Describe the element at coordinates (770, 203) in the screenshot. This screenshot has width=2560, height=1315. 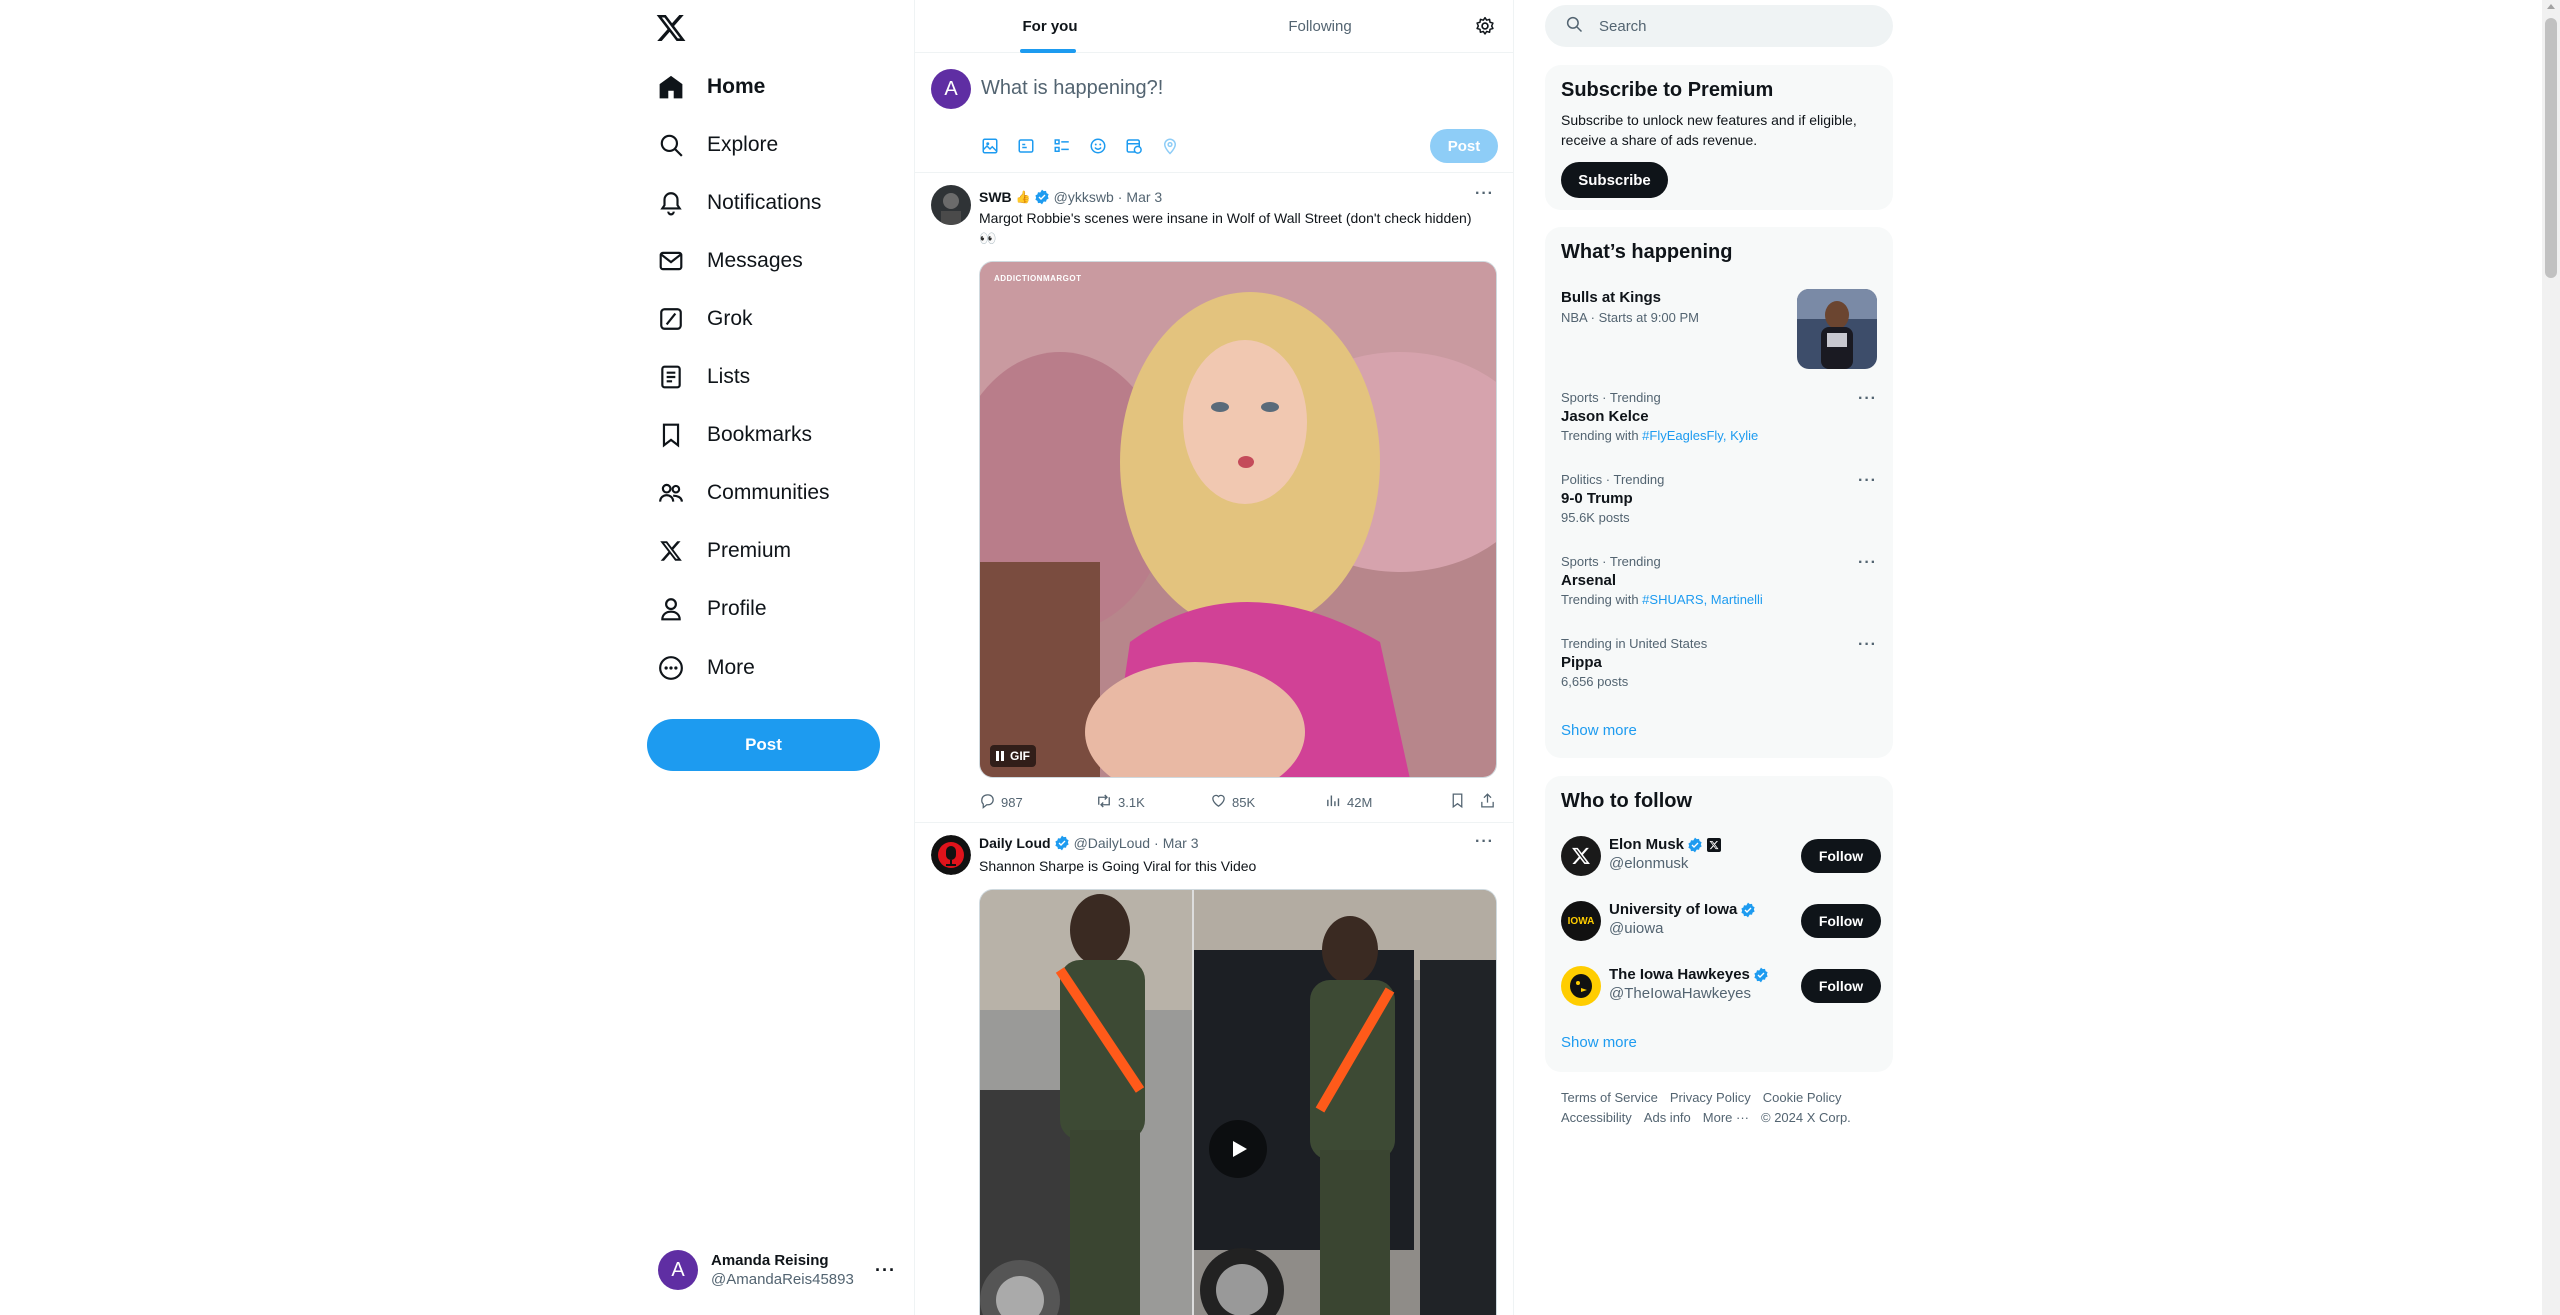
I see `nav-item-notifications: Notifications` at that location.